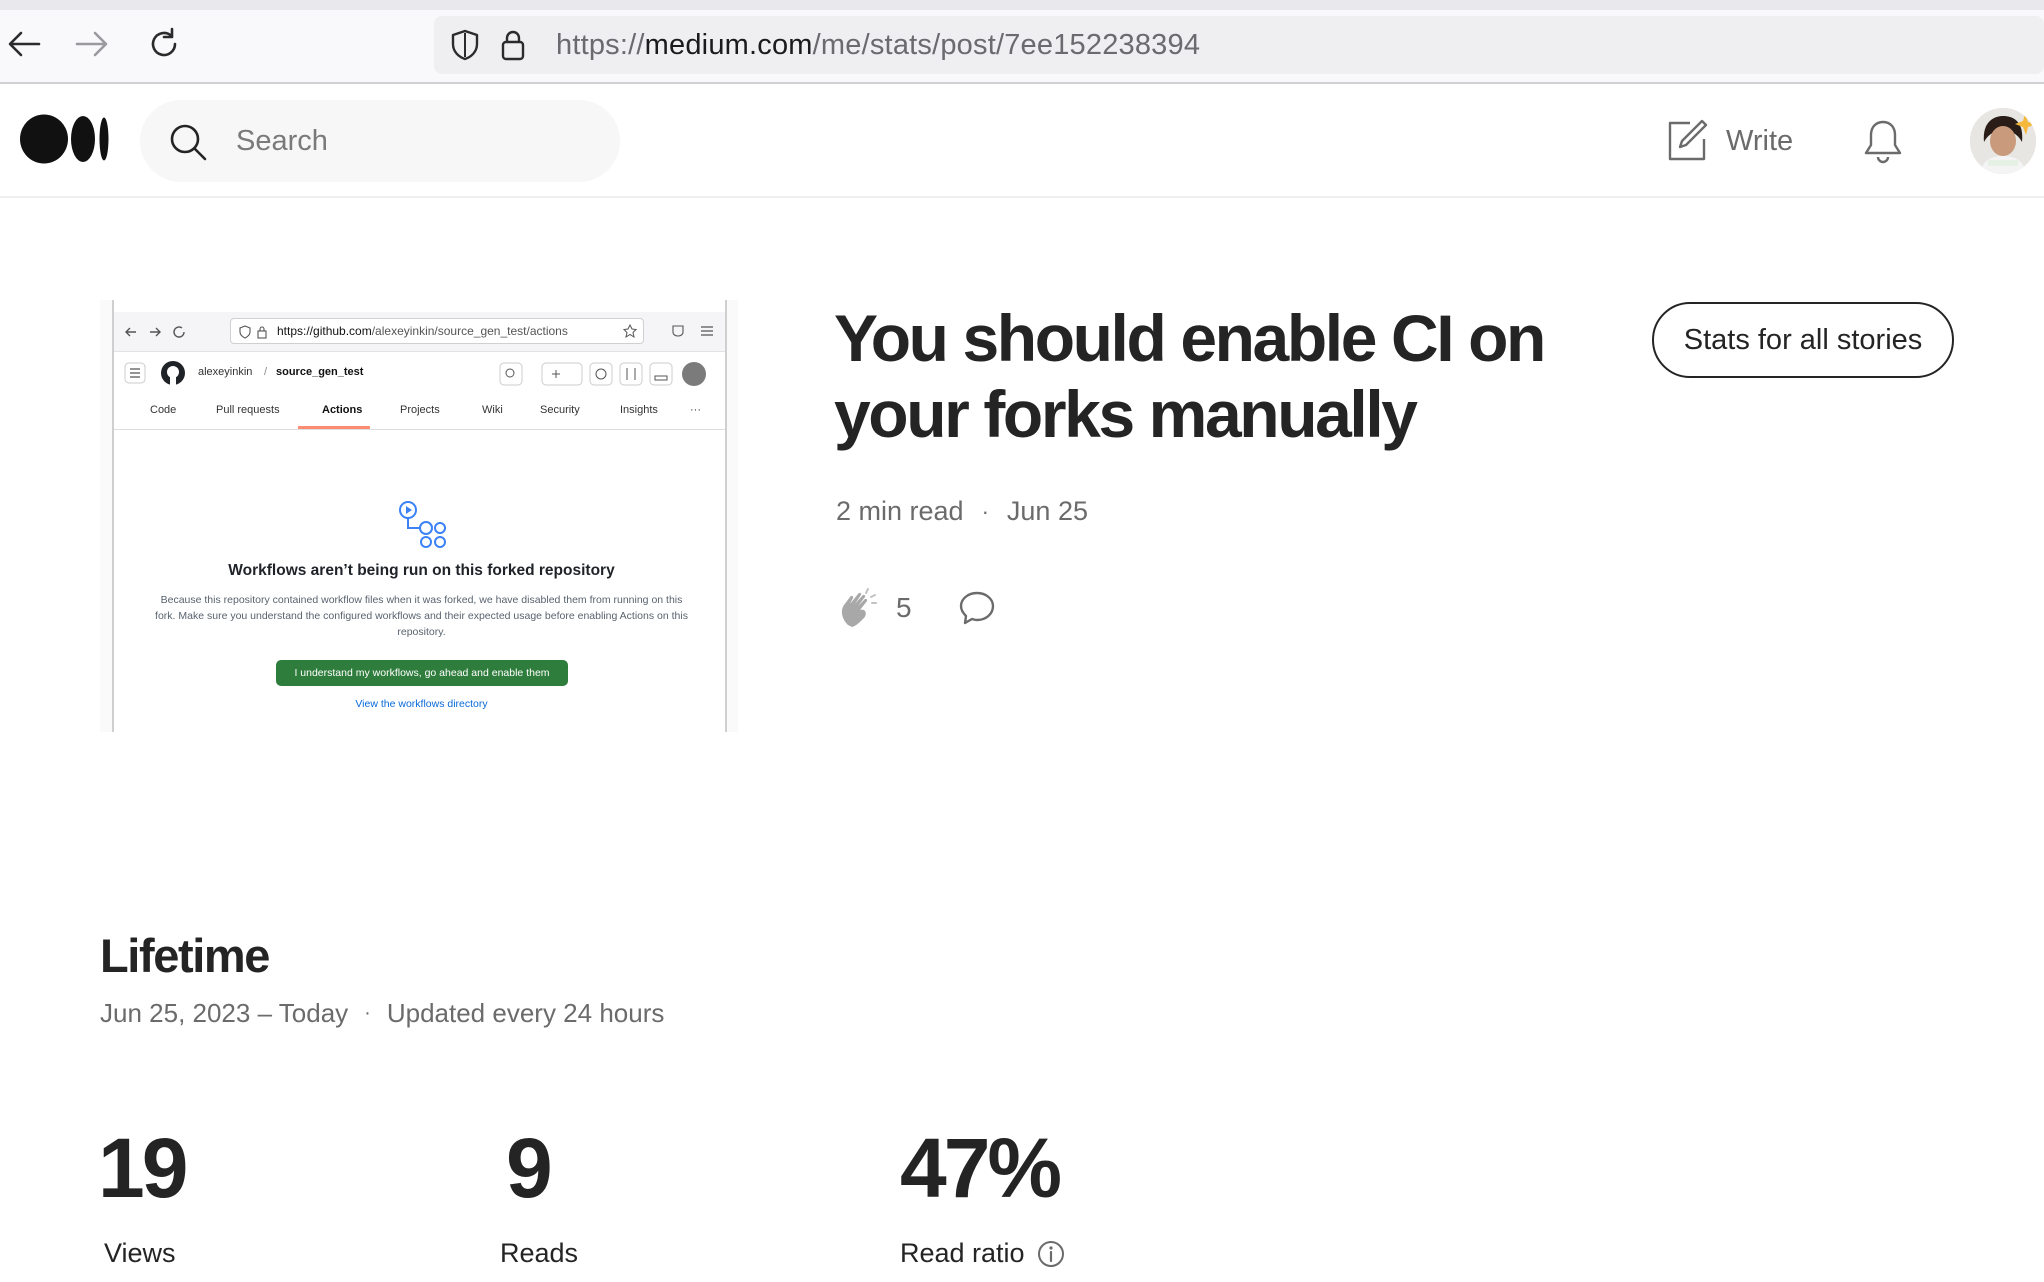 This screenshot has width=2044, height=1282. Describe the element at coordinates (630, 331) in the screenshot. I see `star-icon` at that location.